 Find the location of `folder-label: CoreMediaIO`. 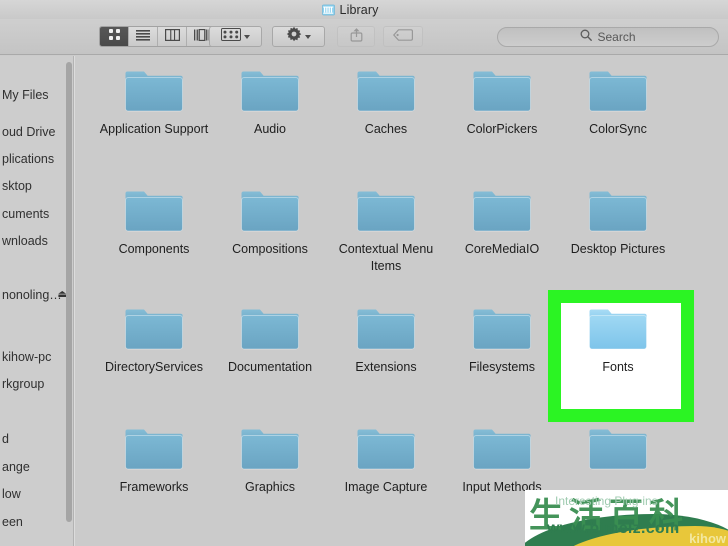

folder-label: CoreMediaIO is located at coordinates (502, 249).